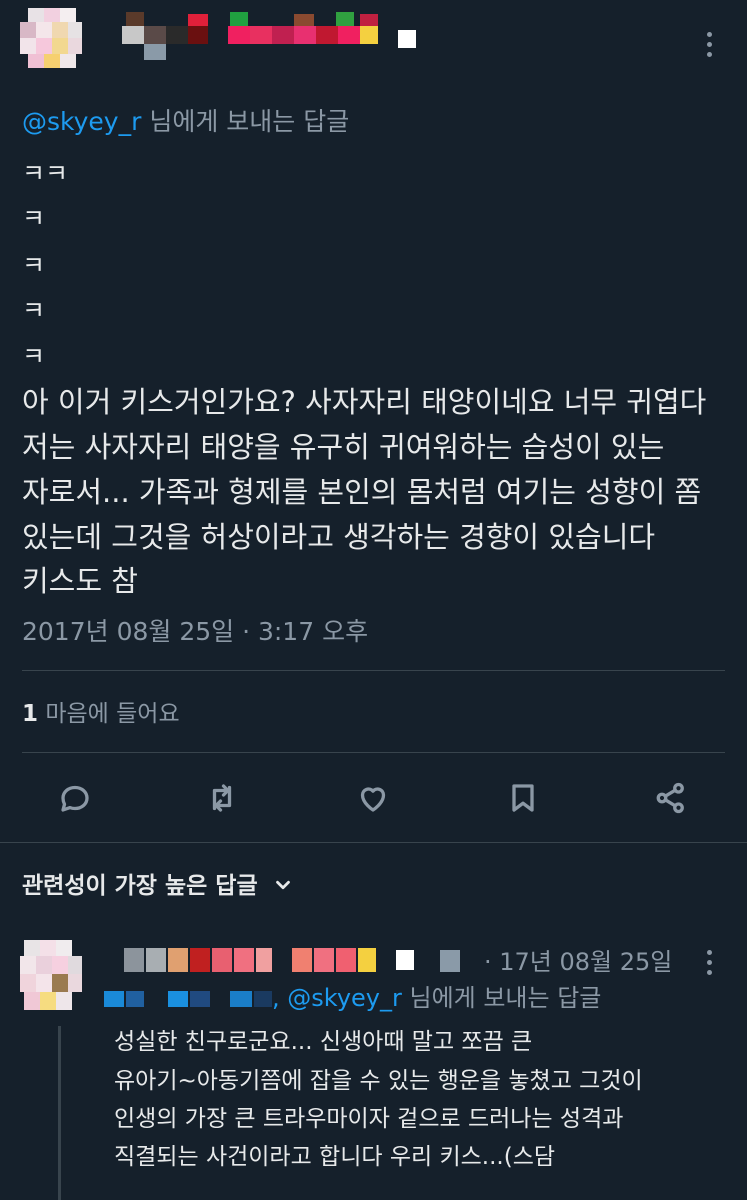 The height and width of the screenshot is (1200, 747). I want to click on tweet-timestamp: 2017년 08월 25일 · 3:17 오후, so click(195, 632).